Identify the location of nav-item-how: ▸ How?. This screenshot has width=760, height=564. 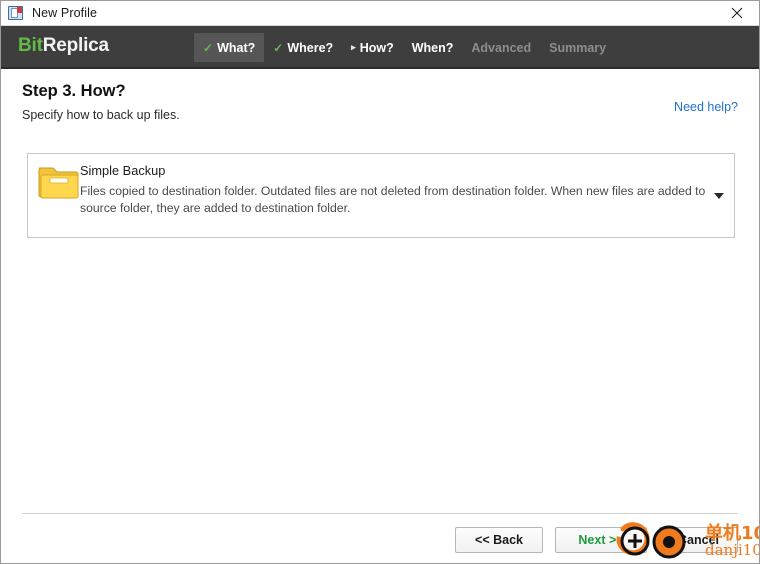
(372, 47).